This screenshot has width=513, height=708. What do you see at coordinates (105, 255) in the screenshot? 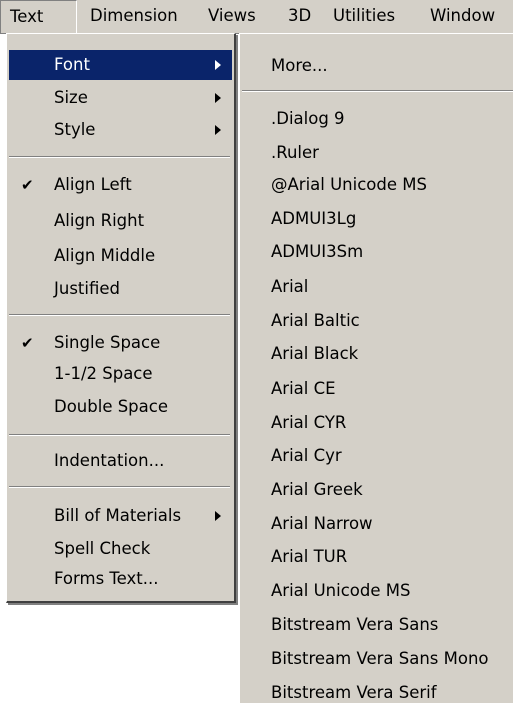
I see `menu-item-label: Align Middle` at bounding box center [105, 255].